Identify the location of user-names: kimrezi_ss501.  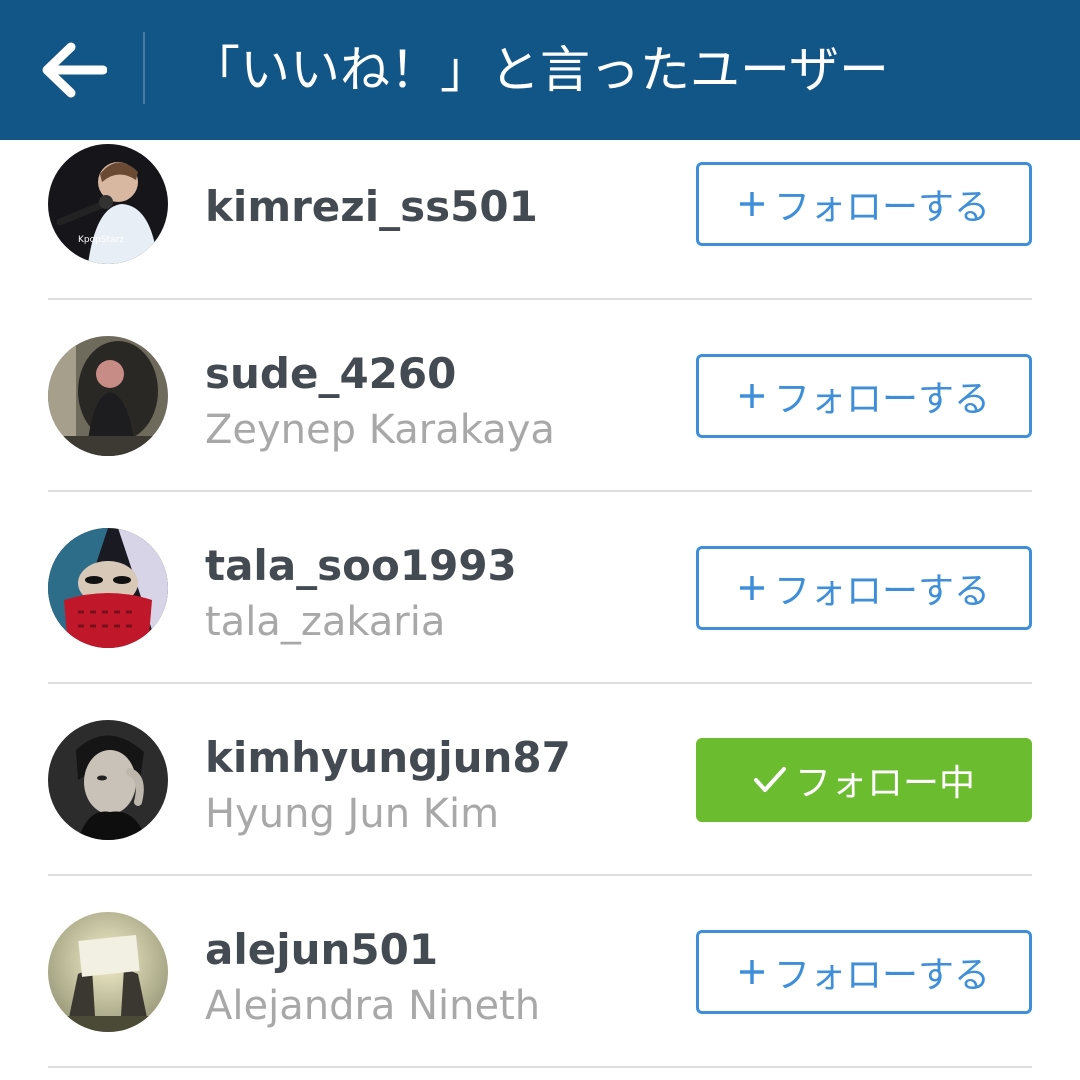
(371, 207).